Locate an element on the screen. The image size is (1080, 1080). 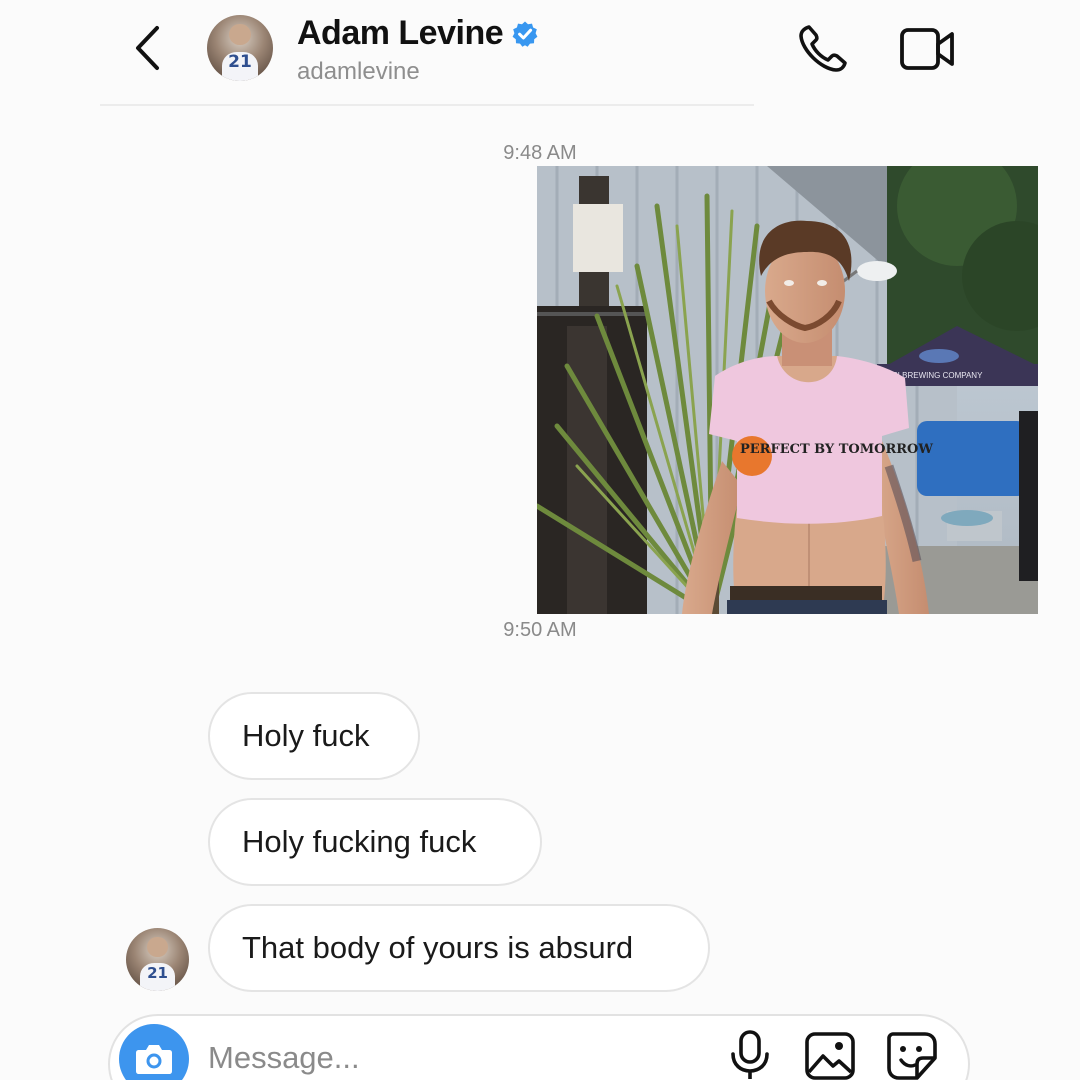
message-text: Holy fucking fuck is located at coordinates (359, 841).